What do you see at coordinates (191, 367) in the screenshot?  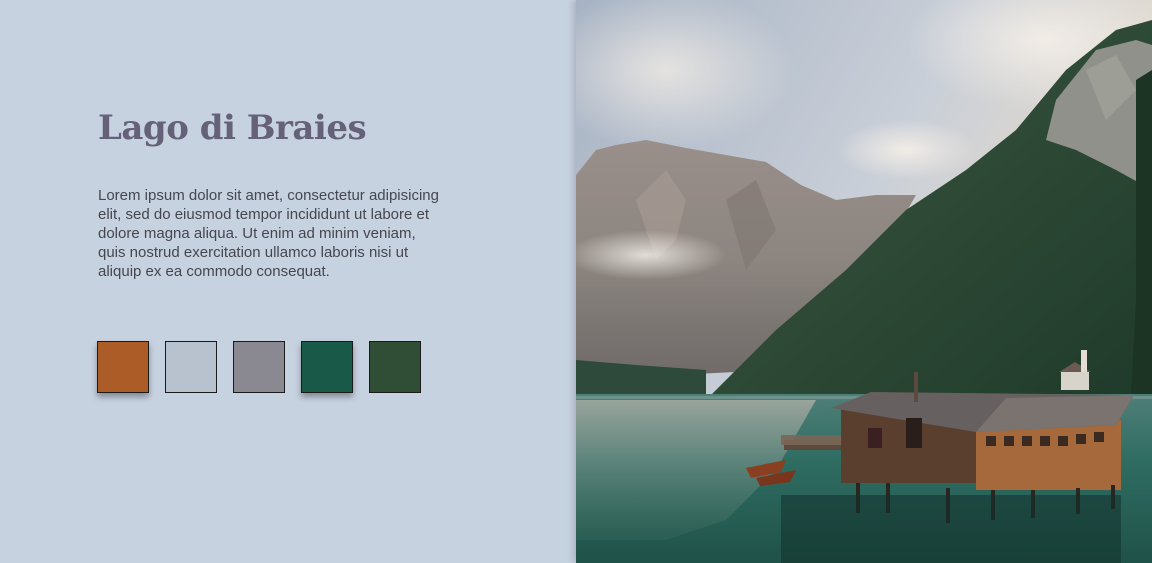 I see `swatch-pale-blue-gray` at bounding box center [191, 367].